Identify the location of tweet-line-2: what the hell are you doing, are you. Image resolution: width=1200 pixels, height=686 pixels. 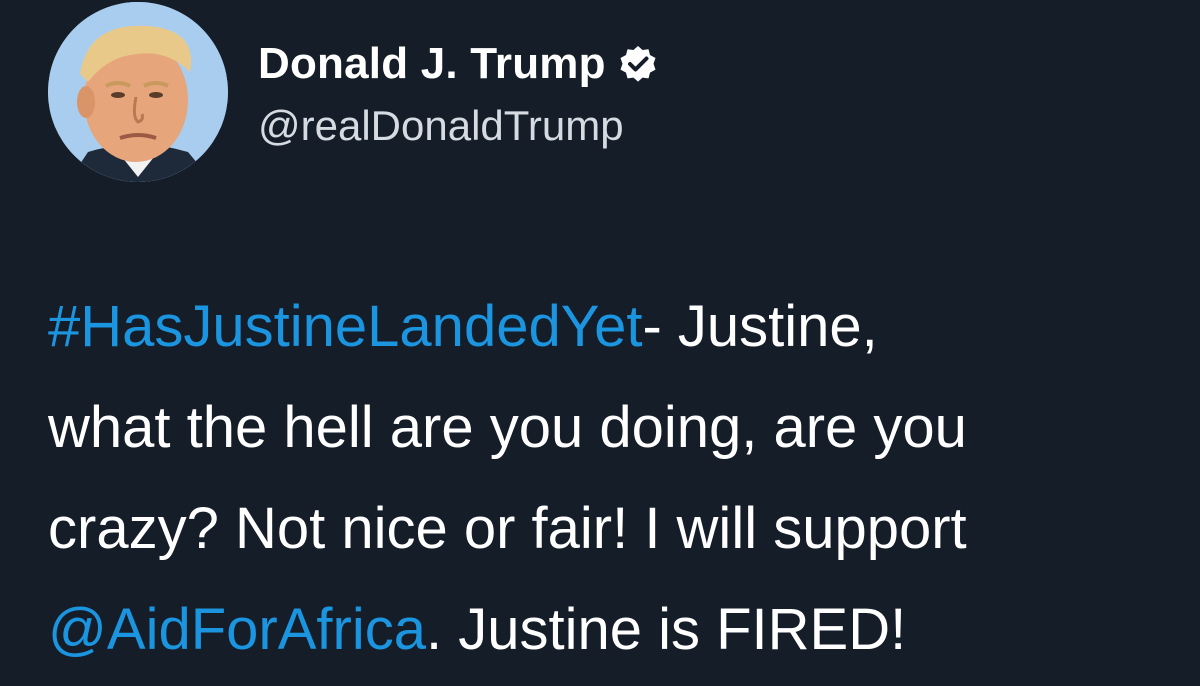
(507, 427).